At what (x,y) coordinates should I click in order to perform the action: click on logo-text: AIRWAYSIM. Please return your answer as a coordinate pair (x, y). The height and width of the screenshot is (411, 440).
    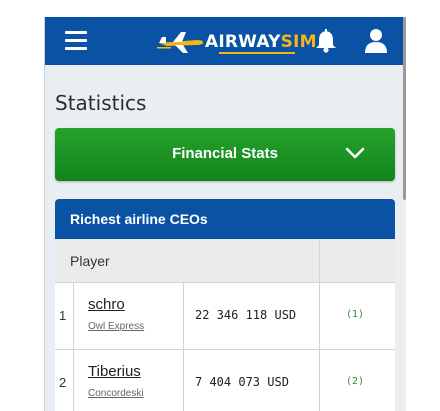
    Looking at the image, I should click on (261, 42).